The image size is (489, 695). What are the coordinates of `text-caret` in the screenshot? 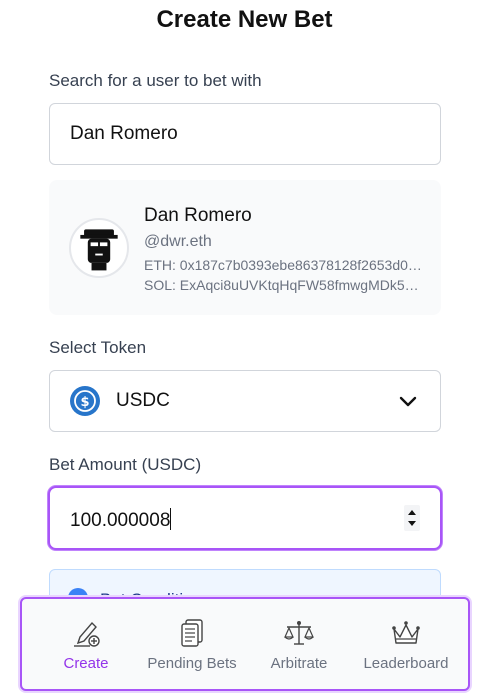 It's located at (171, 519).